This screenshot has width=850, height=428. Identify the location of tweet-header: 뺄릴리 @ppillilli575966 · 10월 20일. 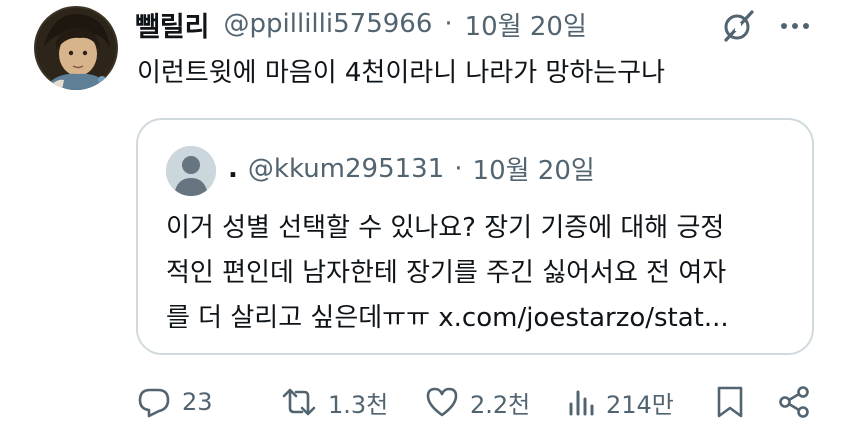
(361, 24).